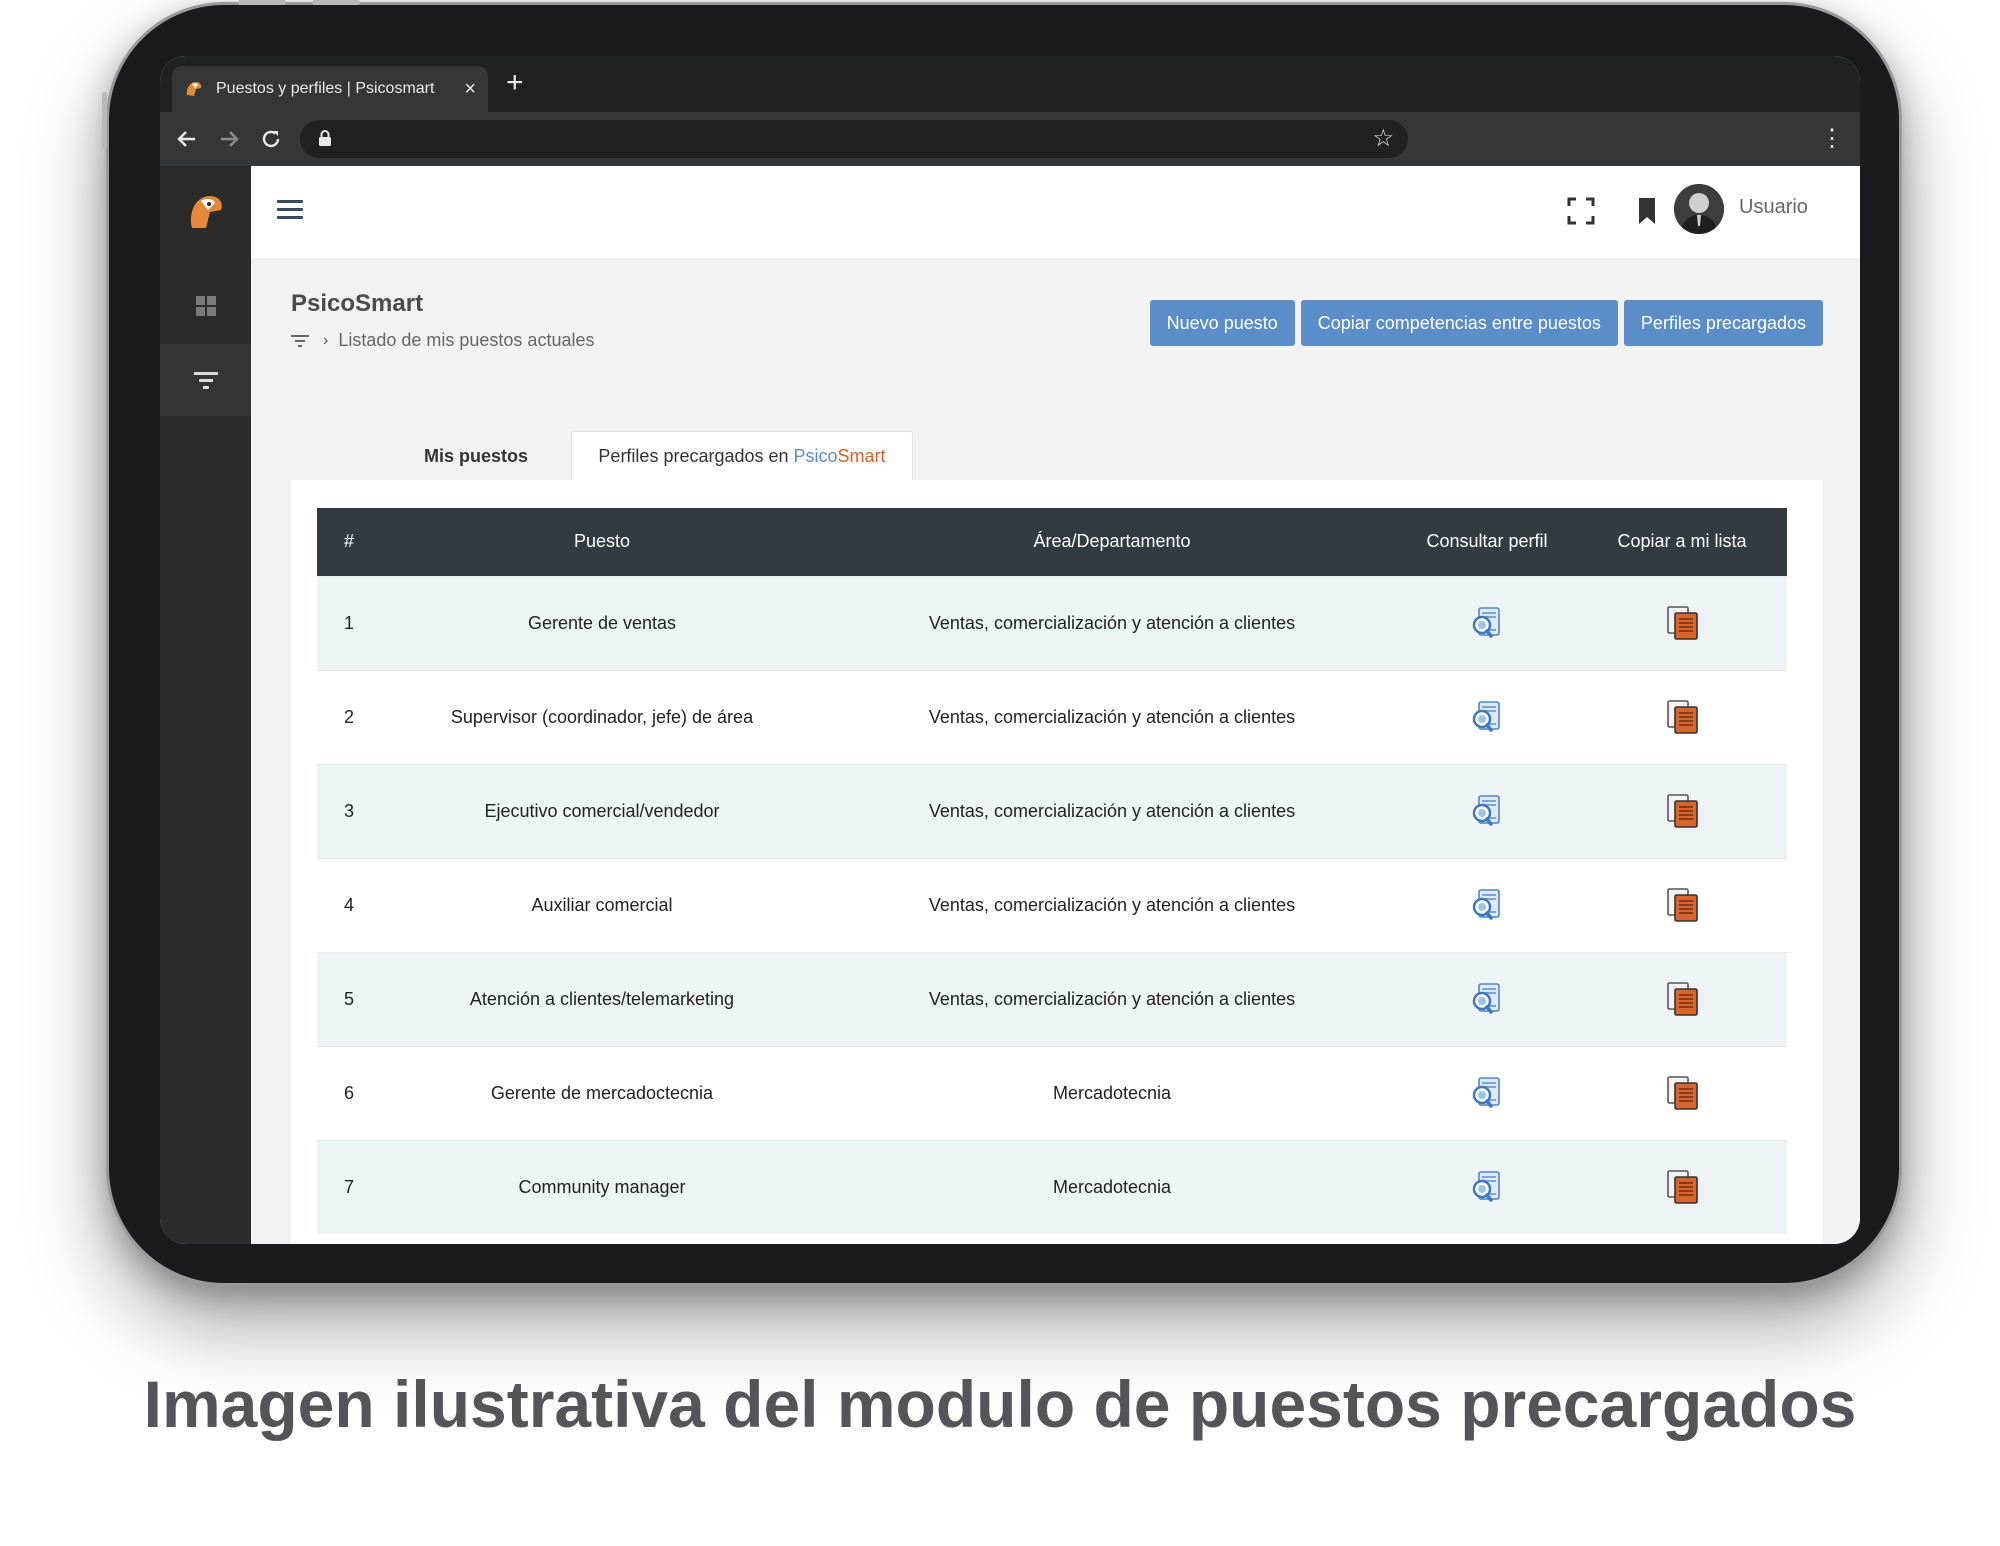  What do you see at coordinates (1010, 84) in the screenshot?
I see `browser-tab-bar: Puestos y perfiles | Psicosmart × +` at bounding box center [1010, 84].